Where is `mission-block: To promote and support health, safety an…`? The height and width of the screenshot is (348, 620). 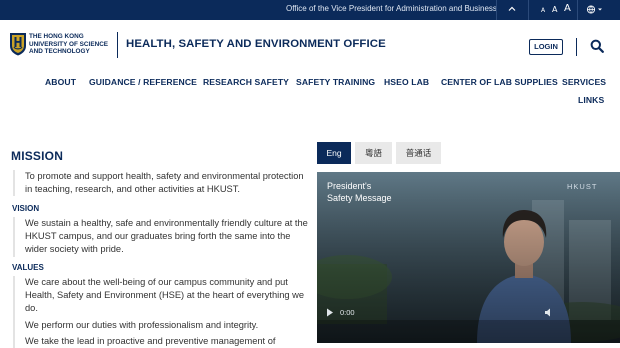 mission-block: To promote and support health, safety an… is located at coordinates (163, 183).